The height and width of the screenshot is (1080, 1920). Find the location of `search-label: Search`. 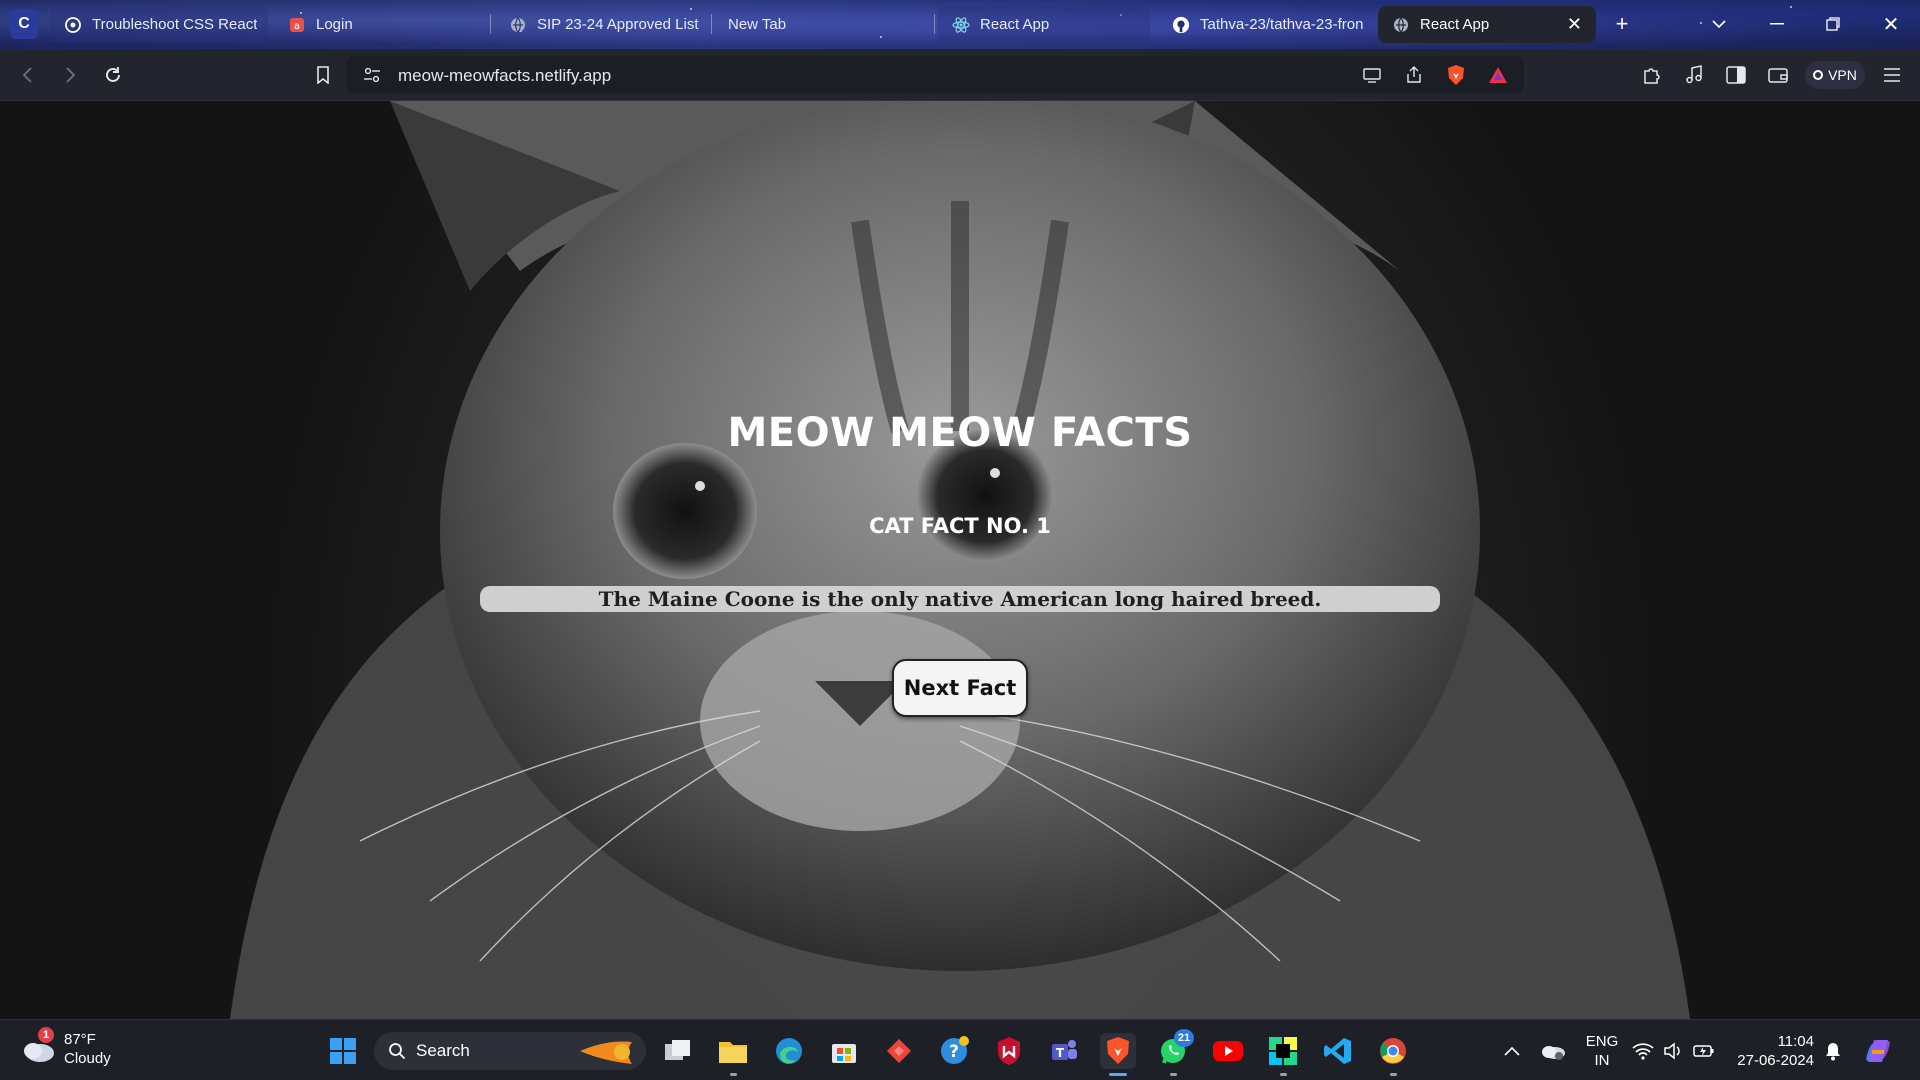

search-label: Search is located at coordinates (443, 1050).